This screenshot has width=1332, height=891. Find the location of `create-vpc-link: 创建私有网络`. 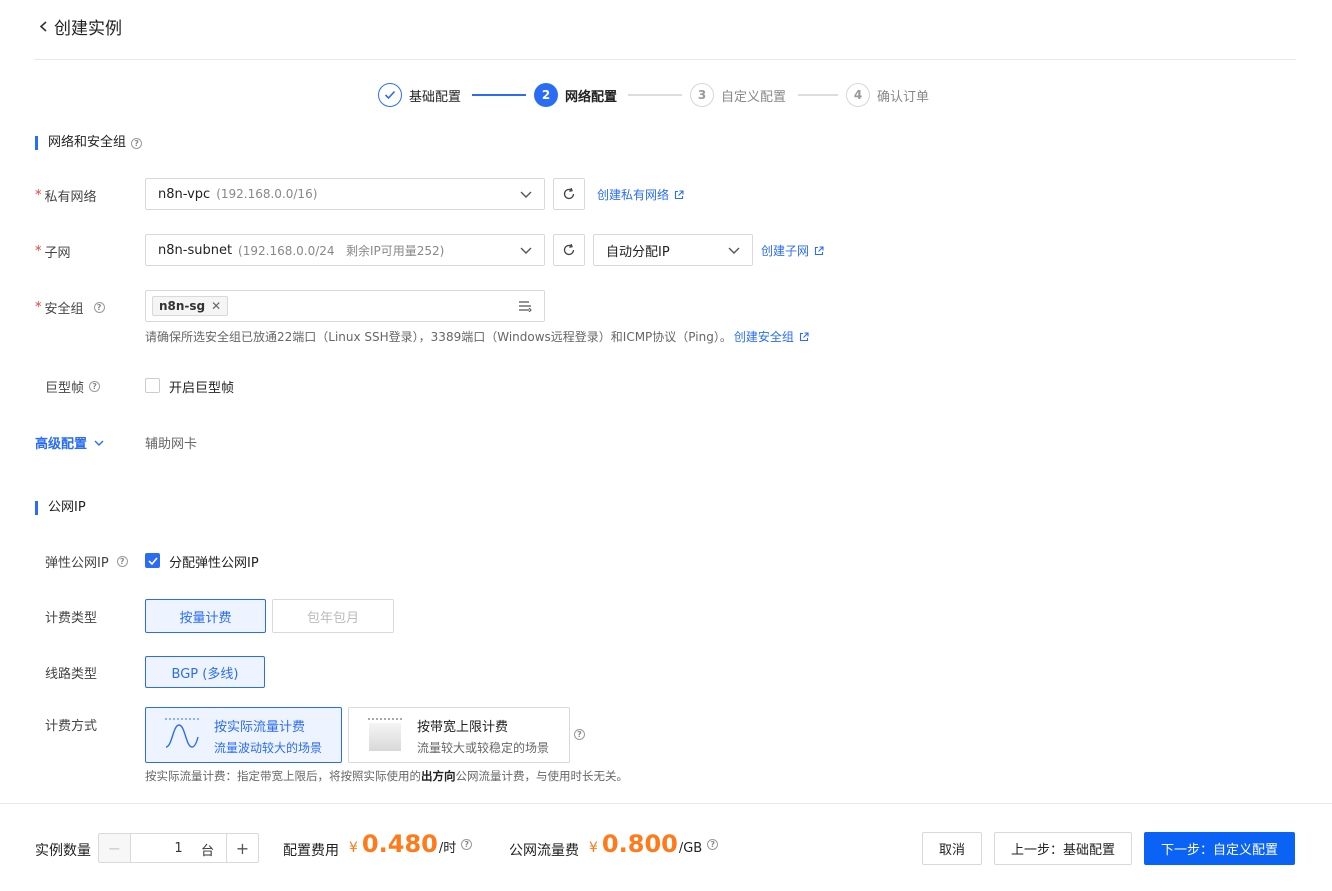

create-vpc-link: 创建私有网络 is located at coordinates (640, 194).